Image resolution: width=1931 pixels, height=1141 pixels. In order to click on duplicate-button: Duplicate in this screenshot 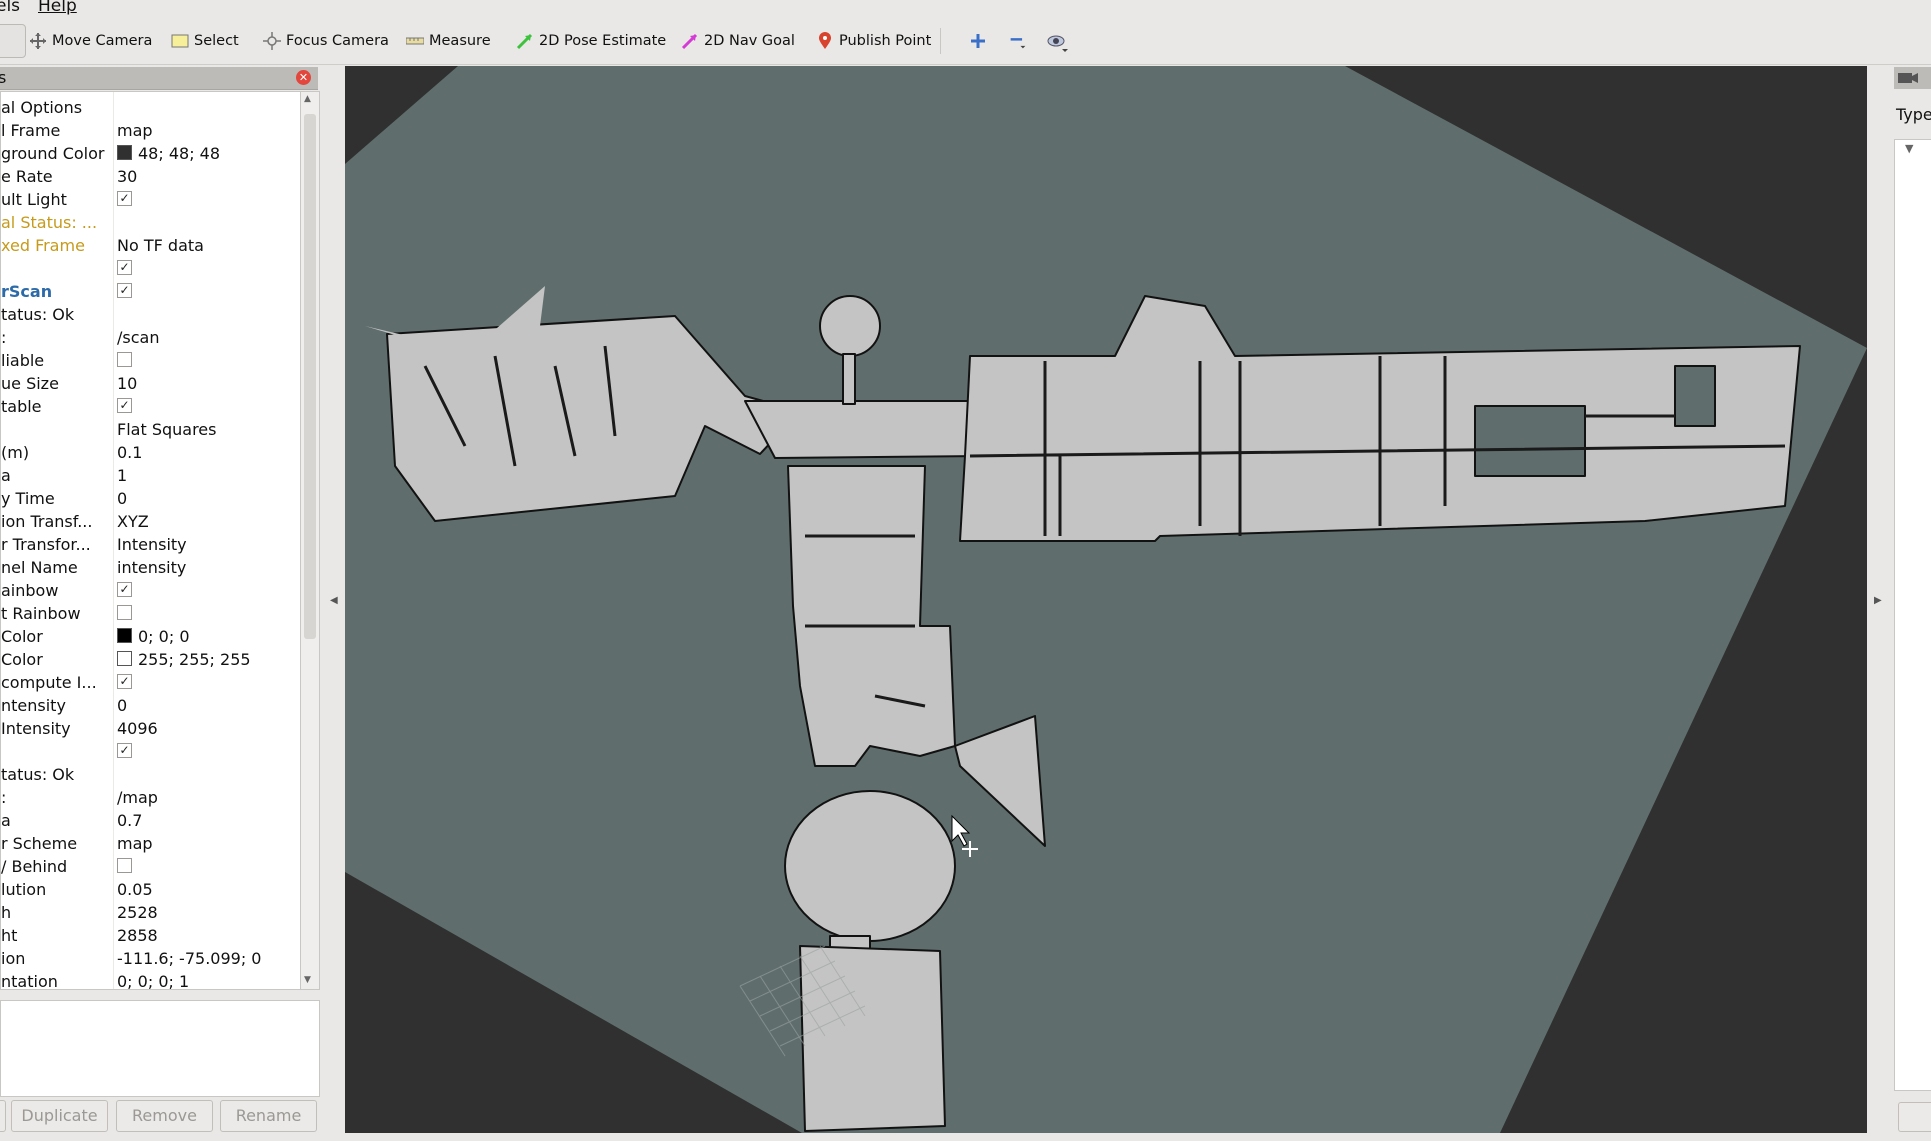, I will do `click(59, 1116)`.